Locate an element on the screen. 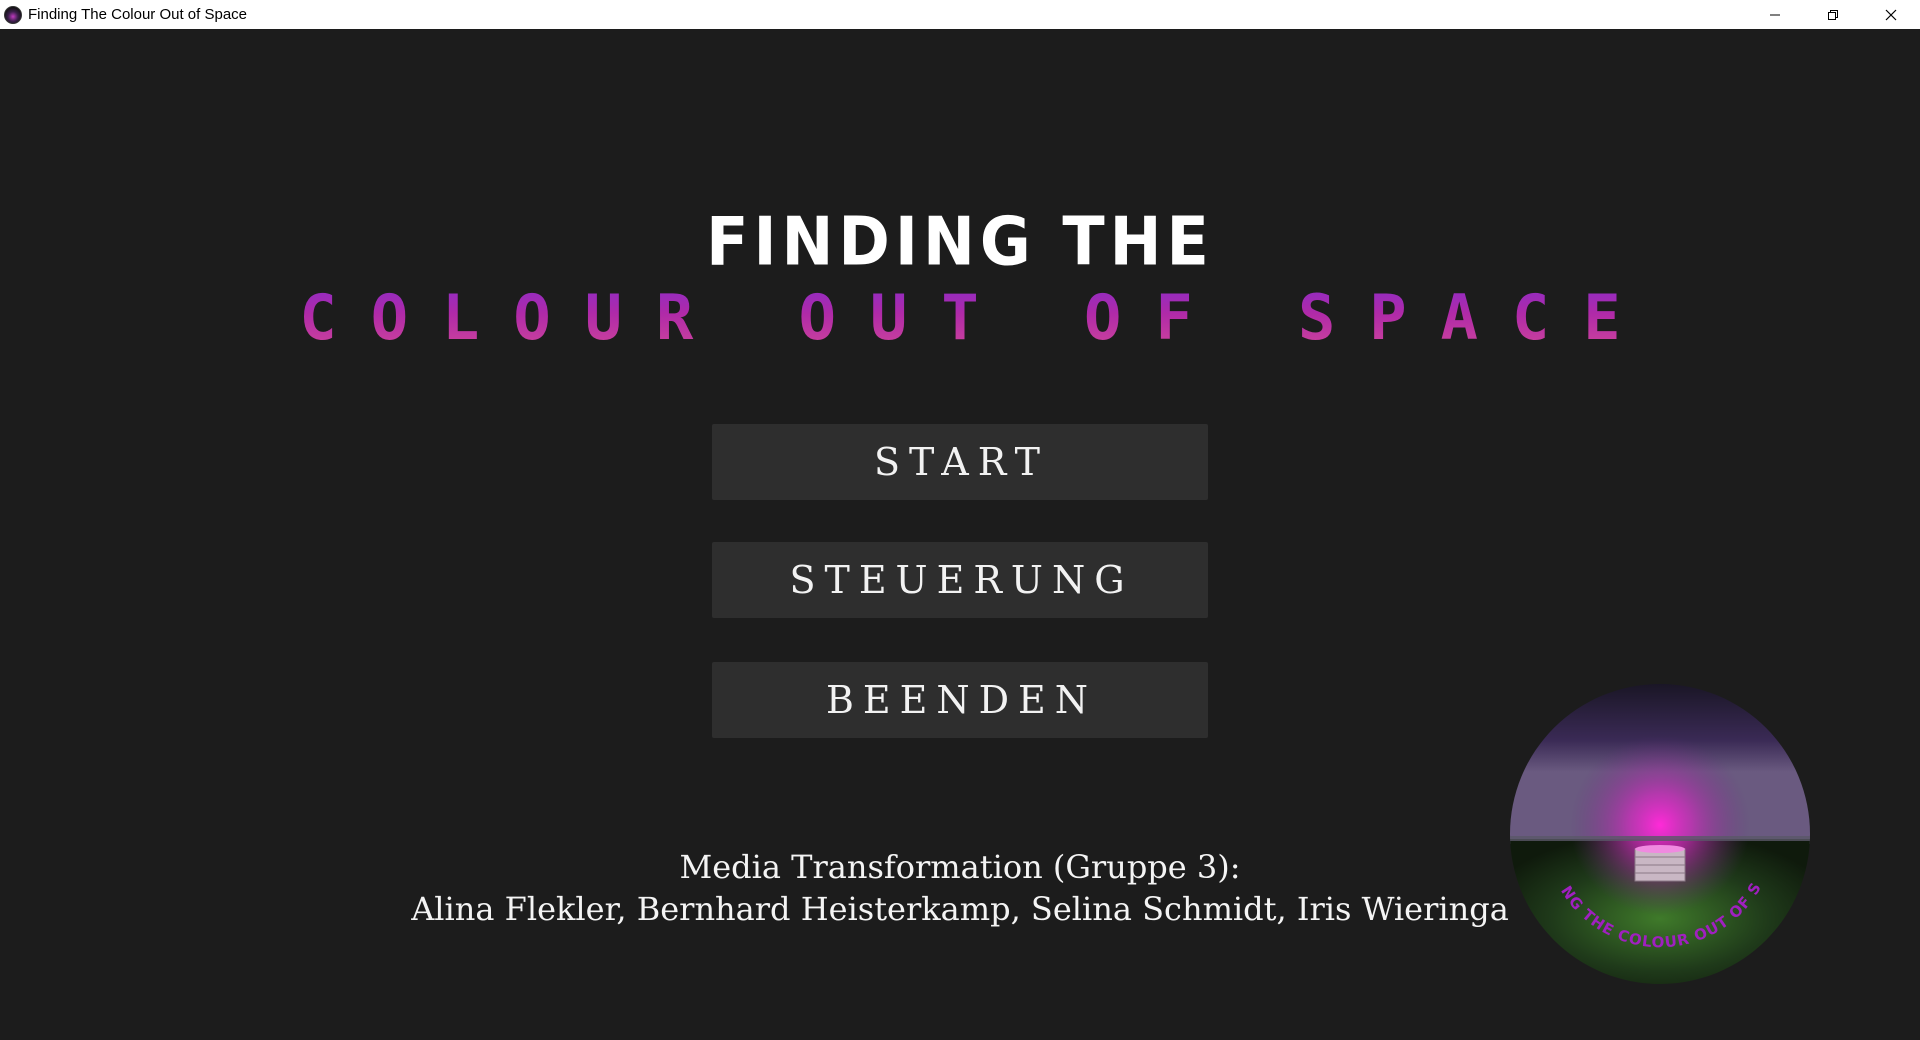 This screenshot has width=1920, height=1040. window-titlebar: Finding The Colour Out of Space is located at coordinates (960, 14).